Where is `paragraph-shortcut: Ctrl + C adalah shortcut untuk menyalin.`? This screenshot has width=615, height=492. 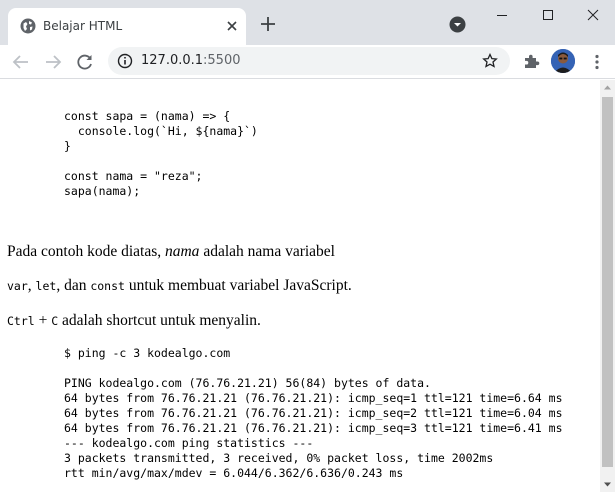
paragraph-shortcut: Ctrl + C adalah shortcut untuk menyalin. is located at coordinates (134, 321).